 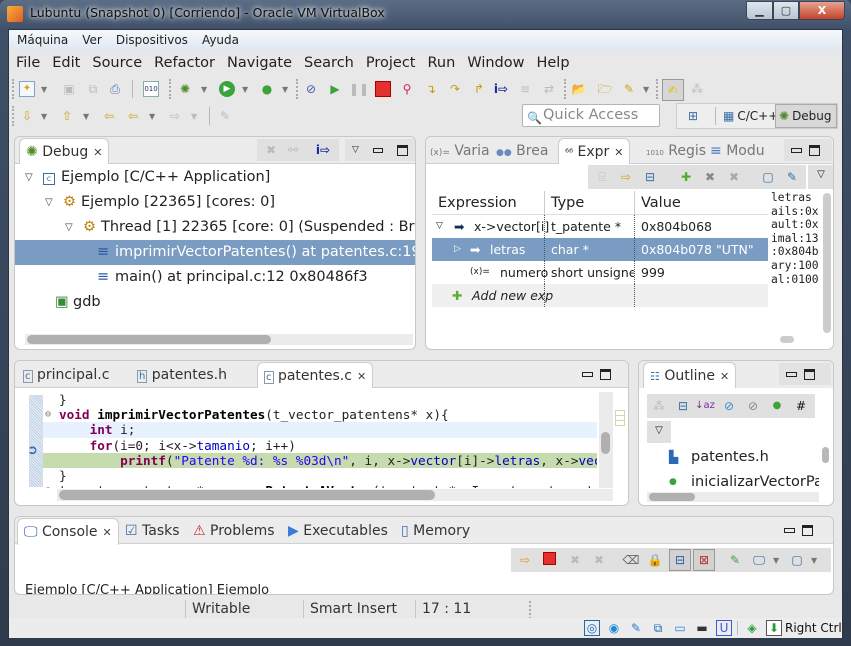 I want to click on open-element-icon: 🗁, so click(x=605, y=89).